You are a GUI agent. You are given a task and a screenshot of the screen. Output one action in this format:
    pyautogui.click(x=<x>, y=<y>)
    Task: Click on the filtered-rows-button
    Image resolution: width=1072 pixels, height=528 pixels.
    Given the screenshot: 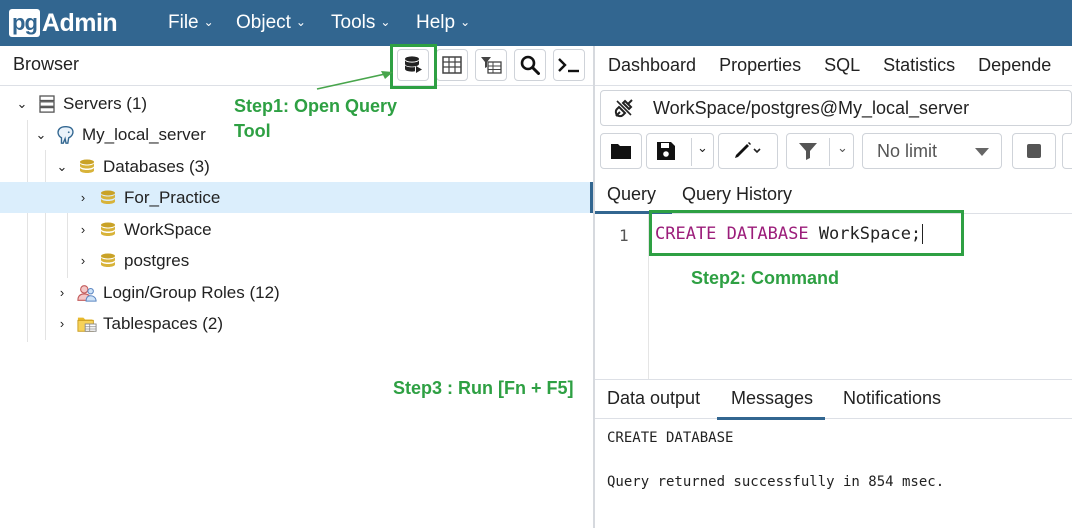 What is the action you would take?
    pyautogui.click(x=491, y=65)
    